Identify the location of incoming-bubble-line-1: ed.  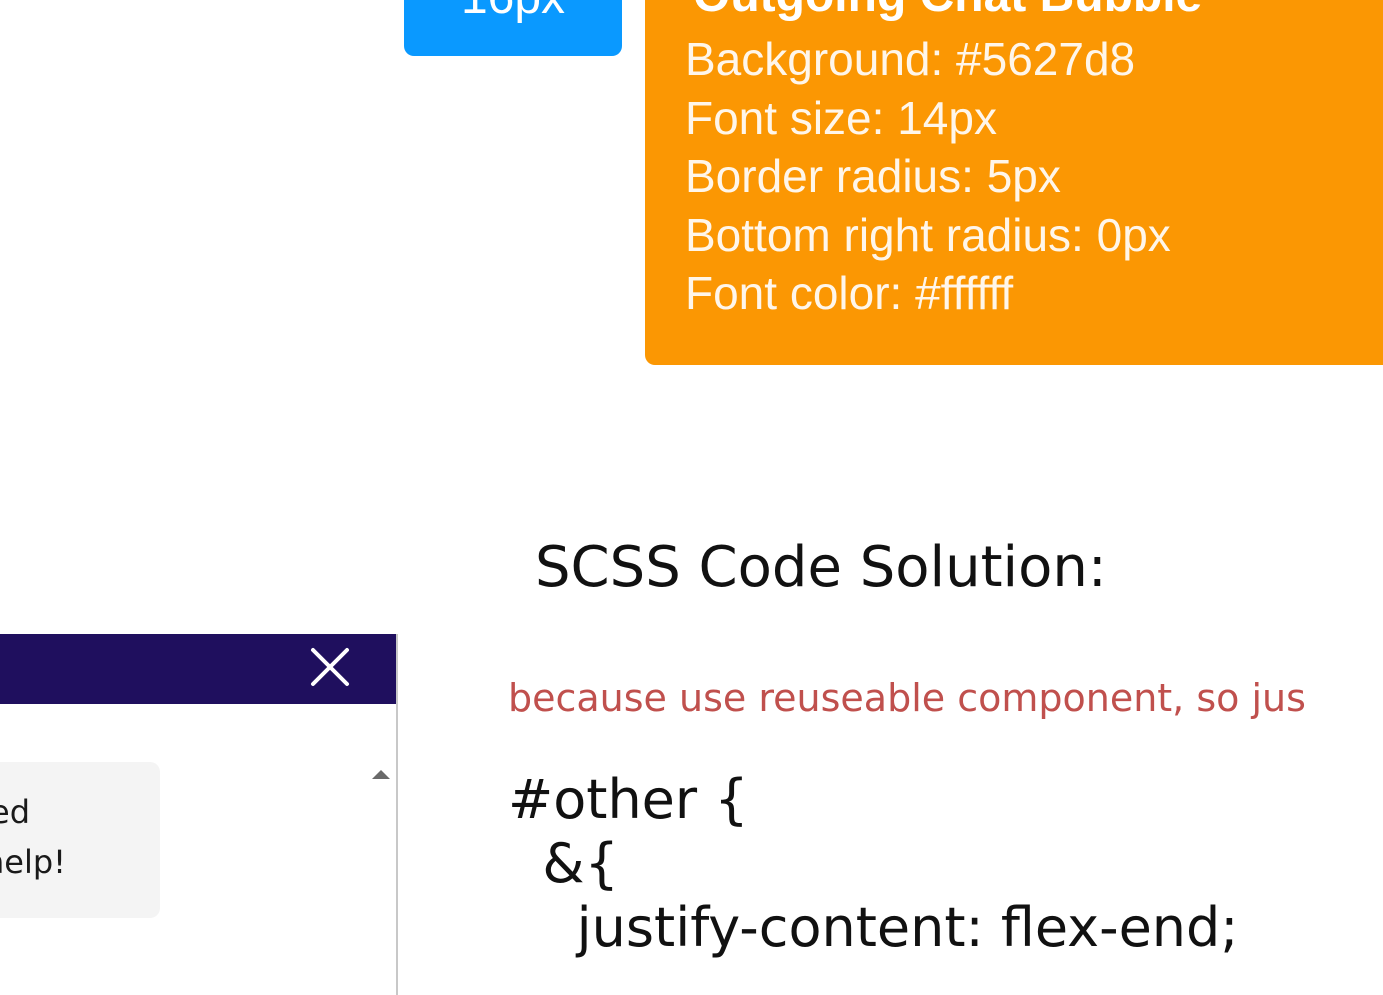
(15, 812).